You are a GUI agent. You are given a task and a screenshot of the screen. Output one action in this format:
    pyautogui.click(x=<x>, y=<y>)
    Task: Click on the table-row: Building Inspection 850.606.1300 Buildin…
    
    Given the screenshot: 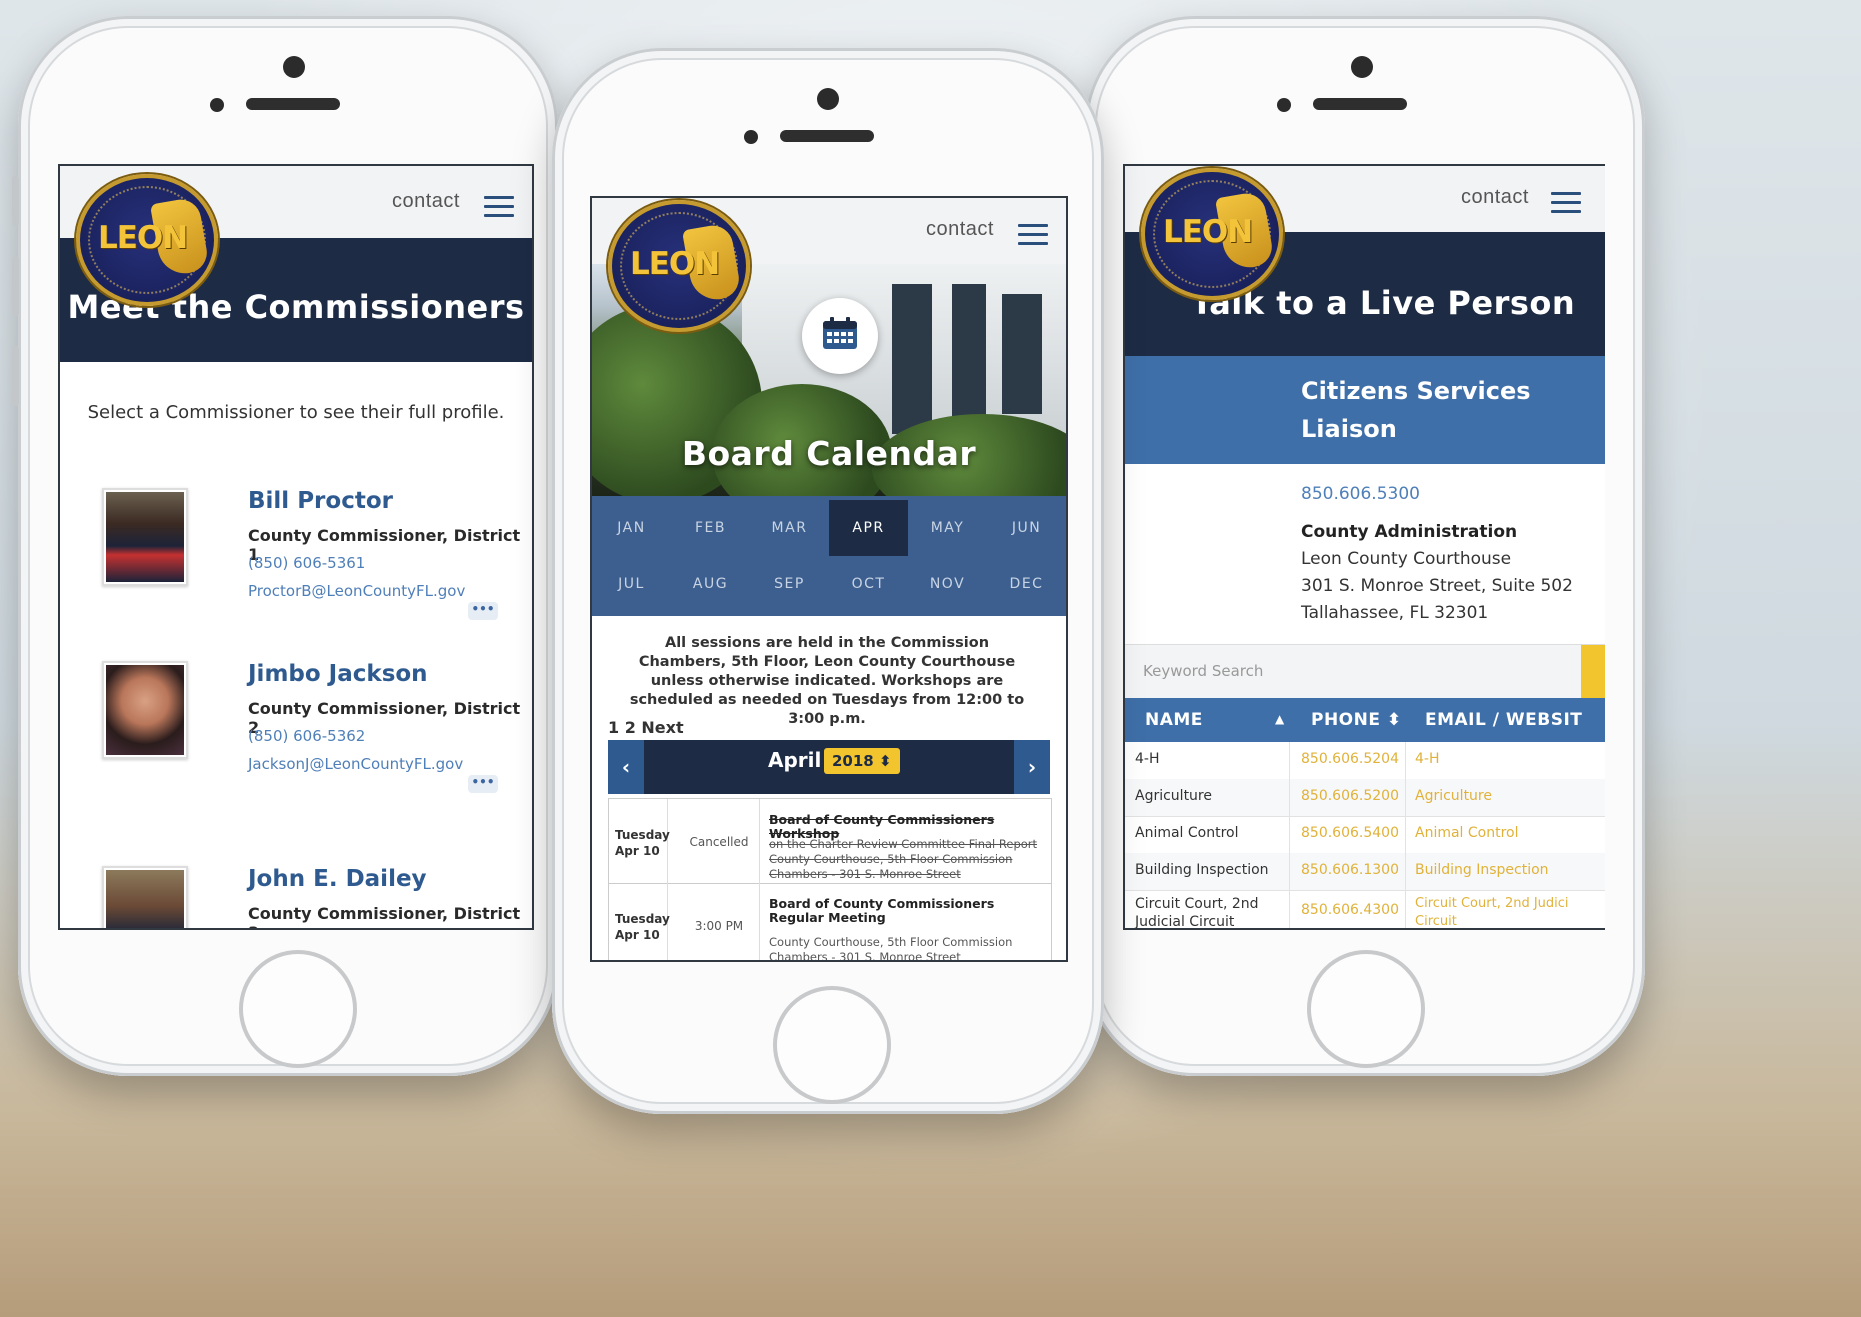 What is the action you would take?
    pyautogui.click(x=1365, y=872)
    